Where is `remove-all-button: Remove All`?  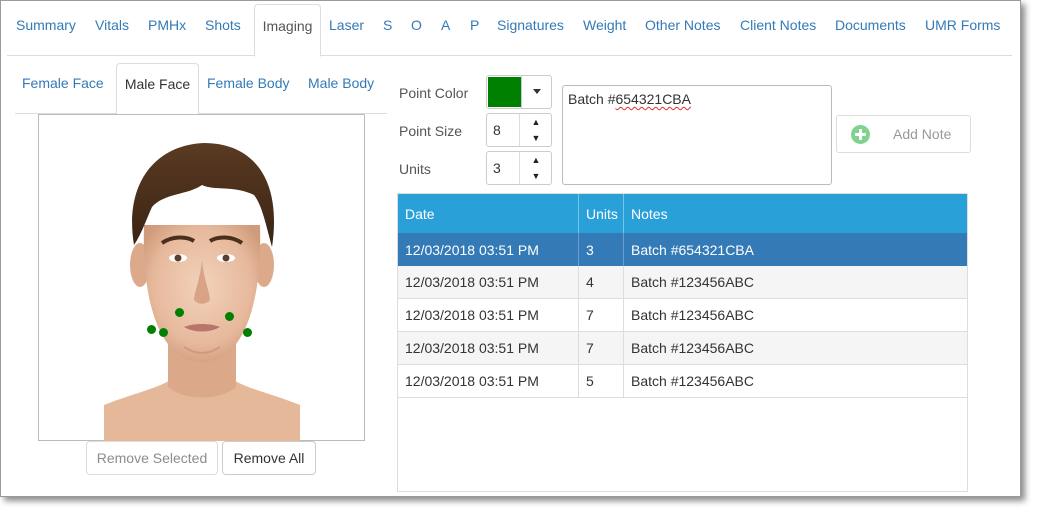
remove-all-button: Remove All is located at coordinates (269, 458).